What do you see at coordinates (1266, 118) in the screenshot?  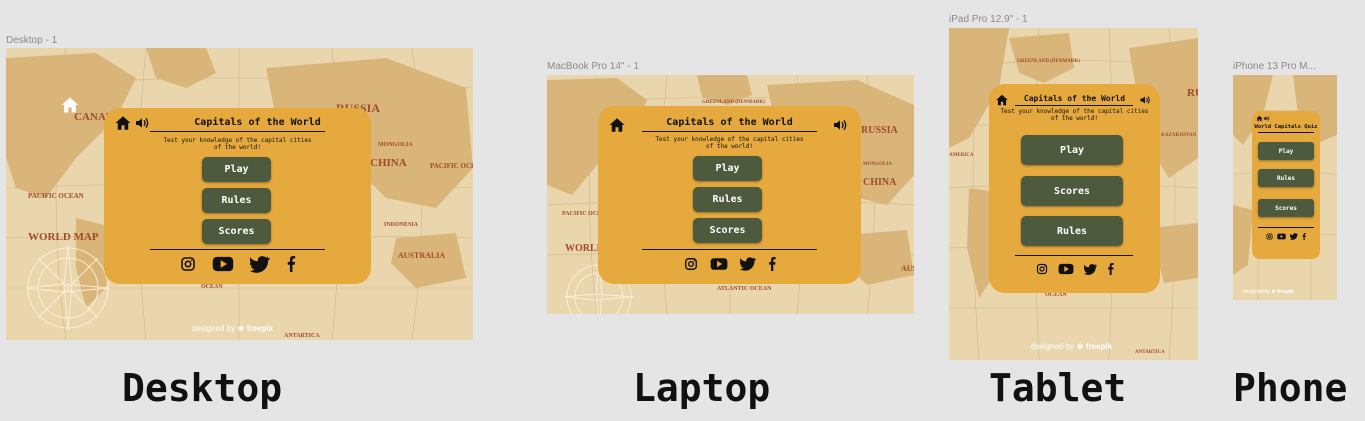 I see `volume-icon` at bounding box center [1266, 118].